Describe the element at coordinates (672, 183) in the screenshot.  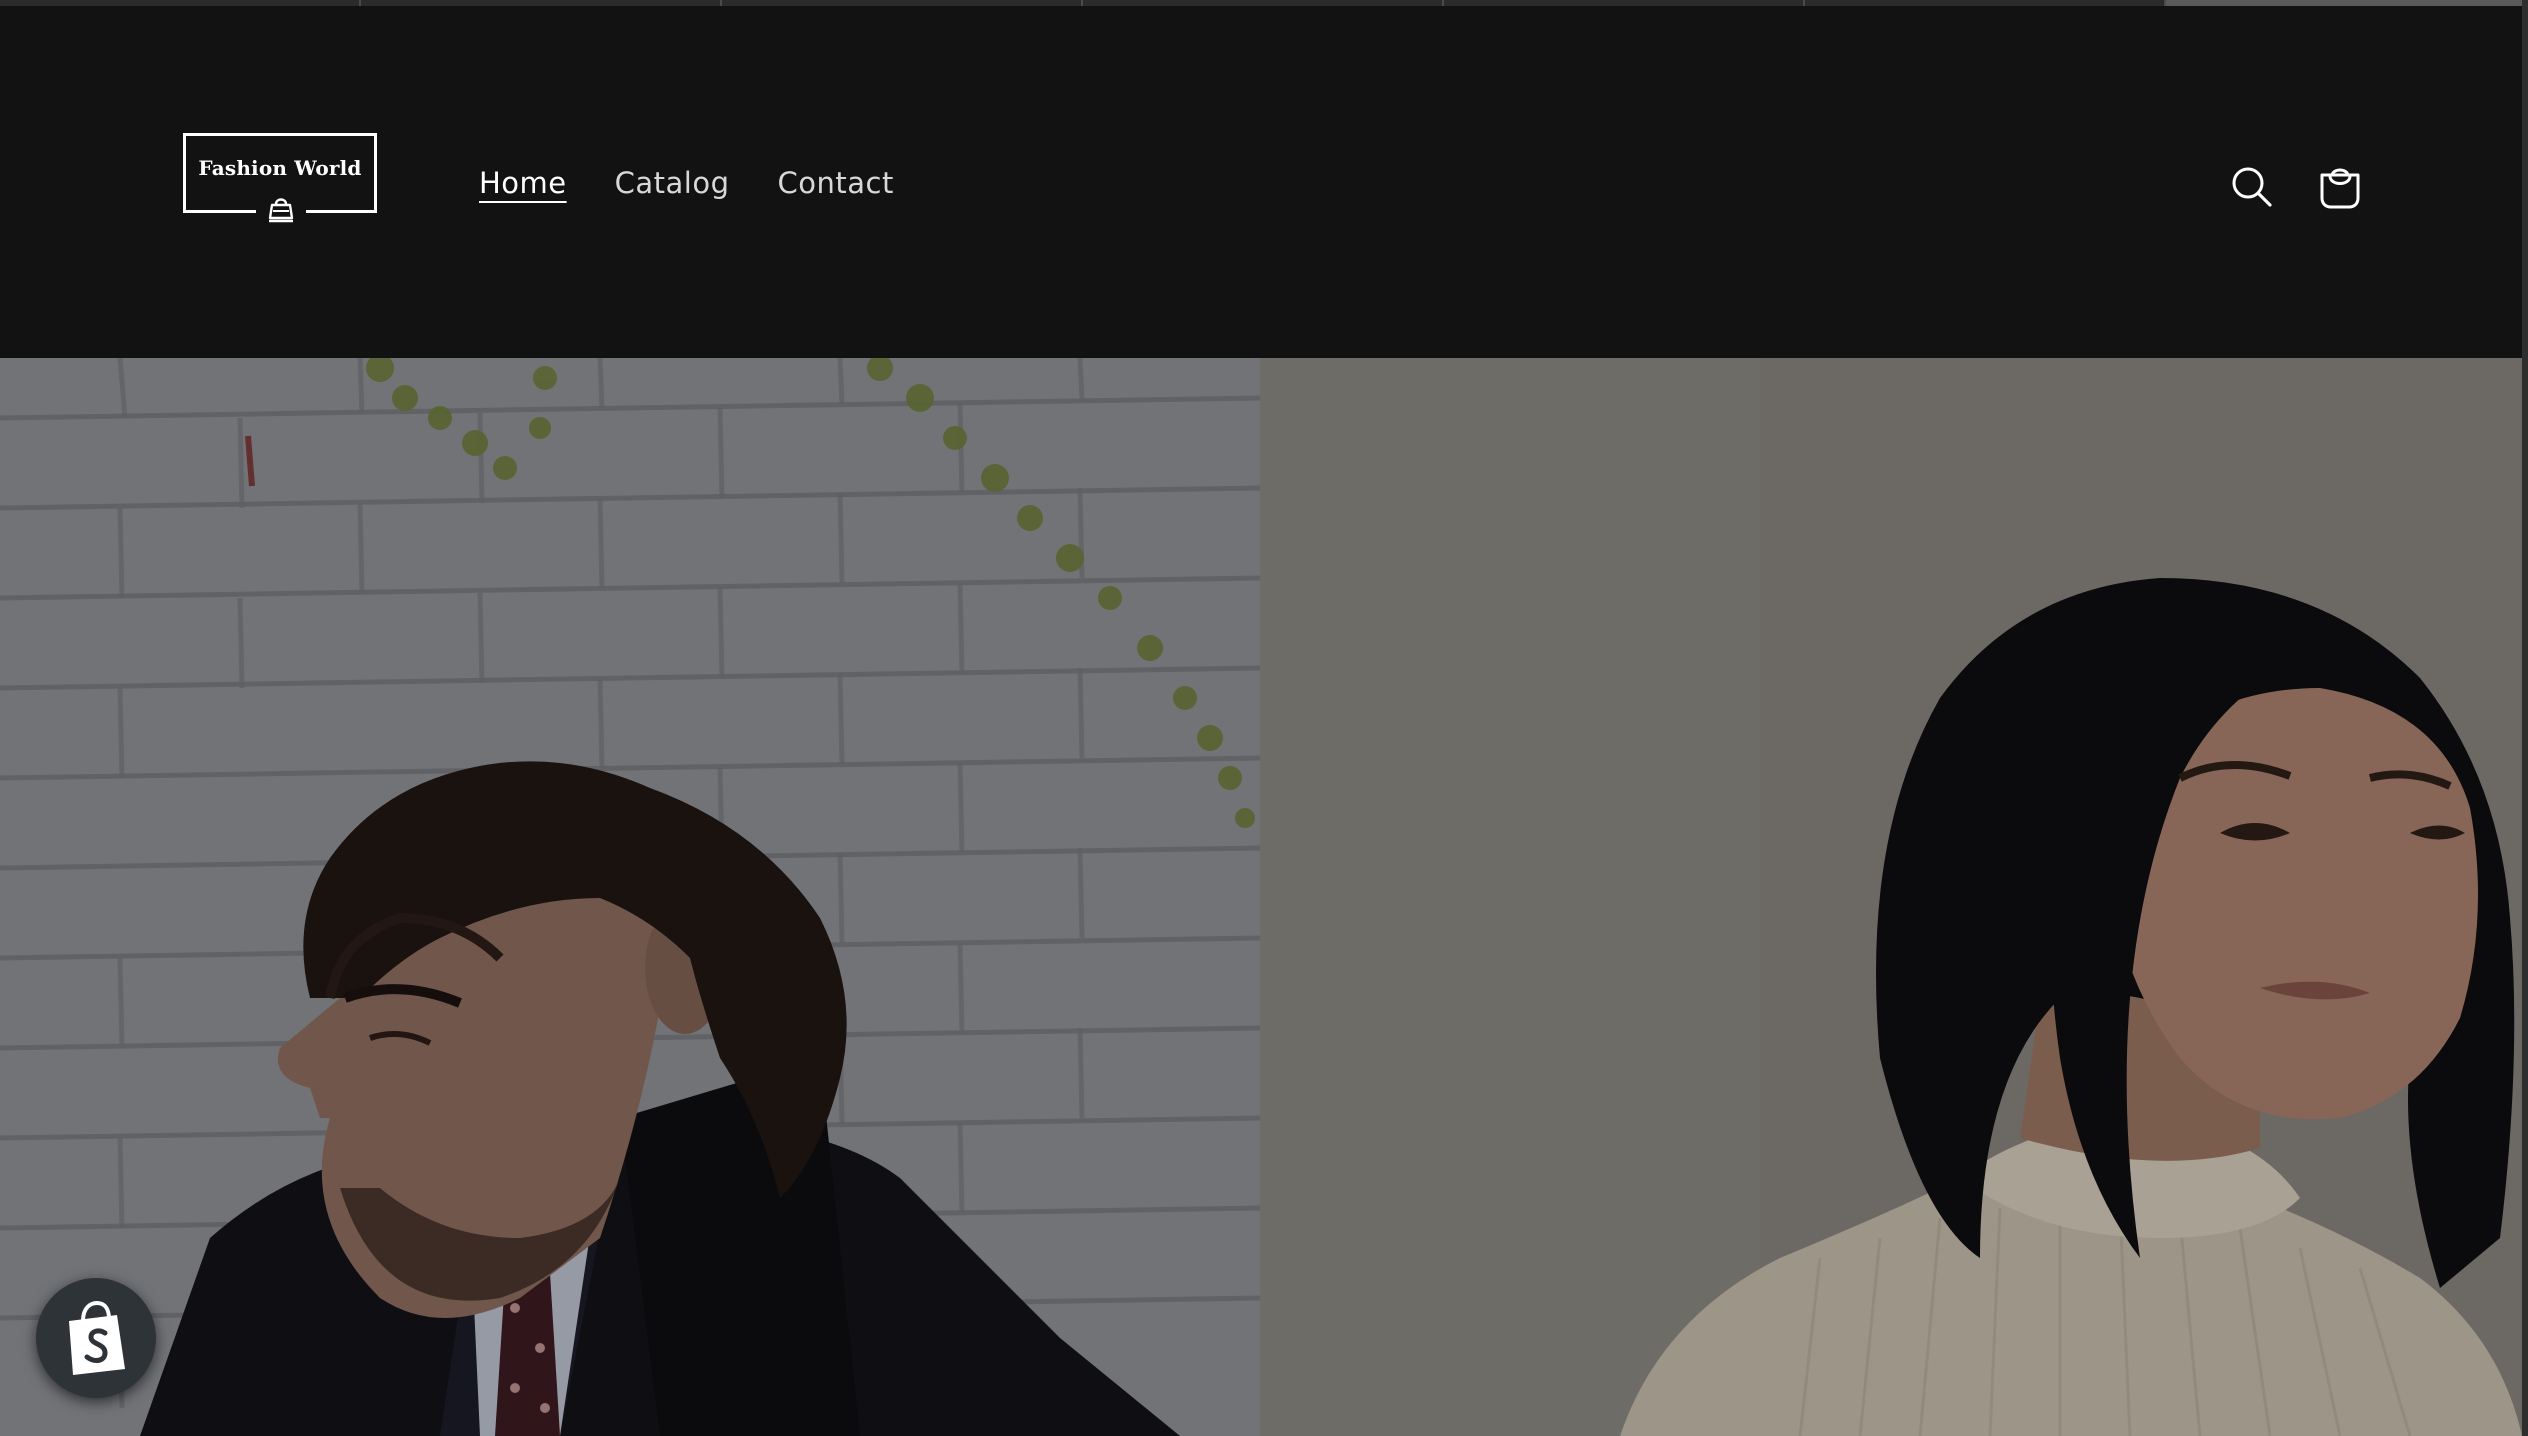
I see `nav-link-catalog: Catalog` at that location.